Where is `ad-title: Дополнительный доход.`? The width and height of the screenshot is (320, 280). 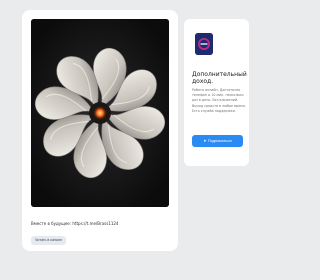 ad-title: Дополнительный доход. is located at coordinates (219, 78).